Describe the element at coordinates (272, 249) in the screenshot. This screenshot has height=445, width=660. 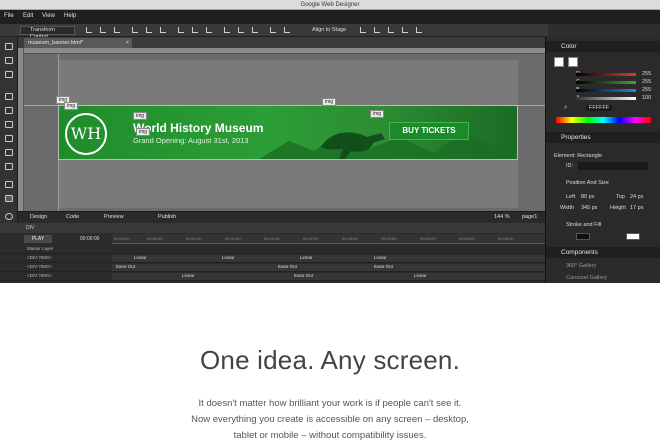
I see `timeline-layer-row: Master Layer` at that location.